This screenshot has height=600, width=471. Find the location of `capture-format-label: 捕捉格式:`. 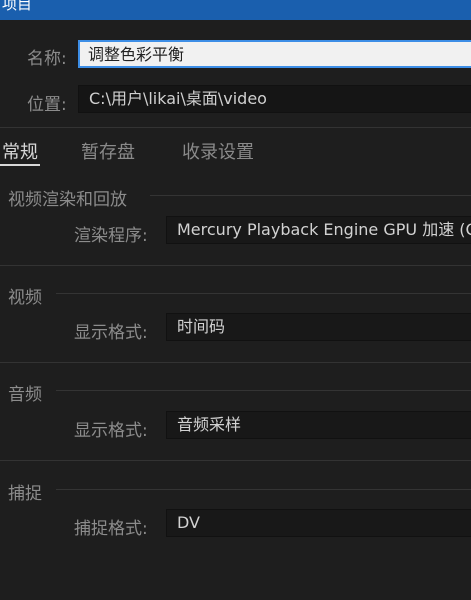

capture-format-label: 捕捉格式: is located at coordinates (111, 529).